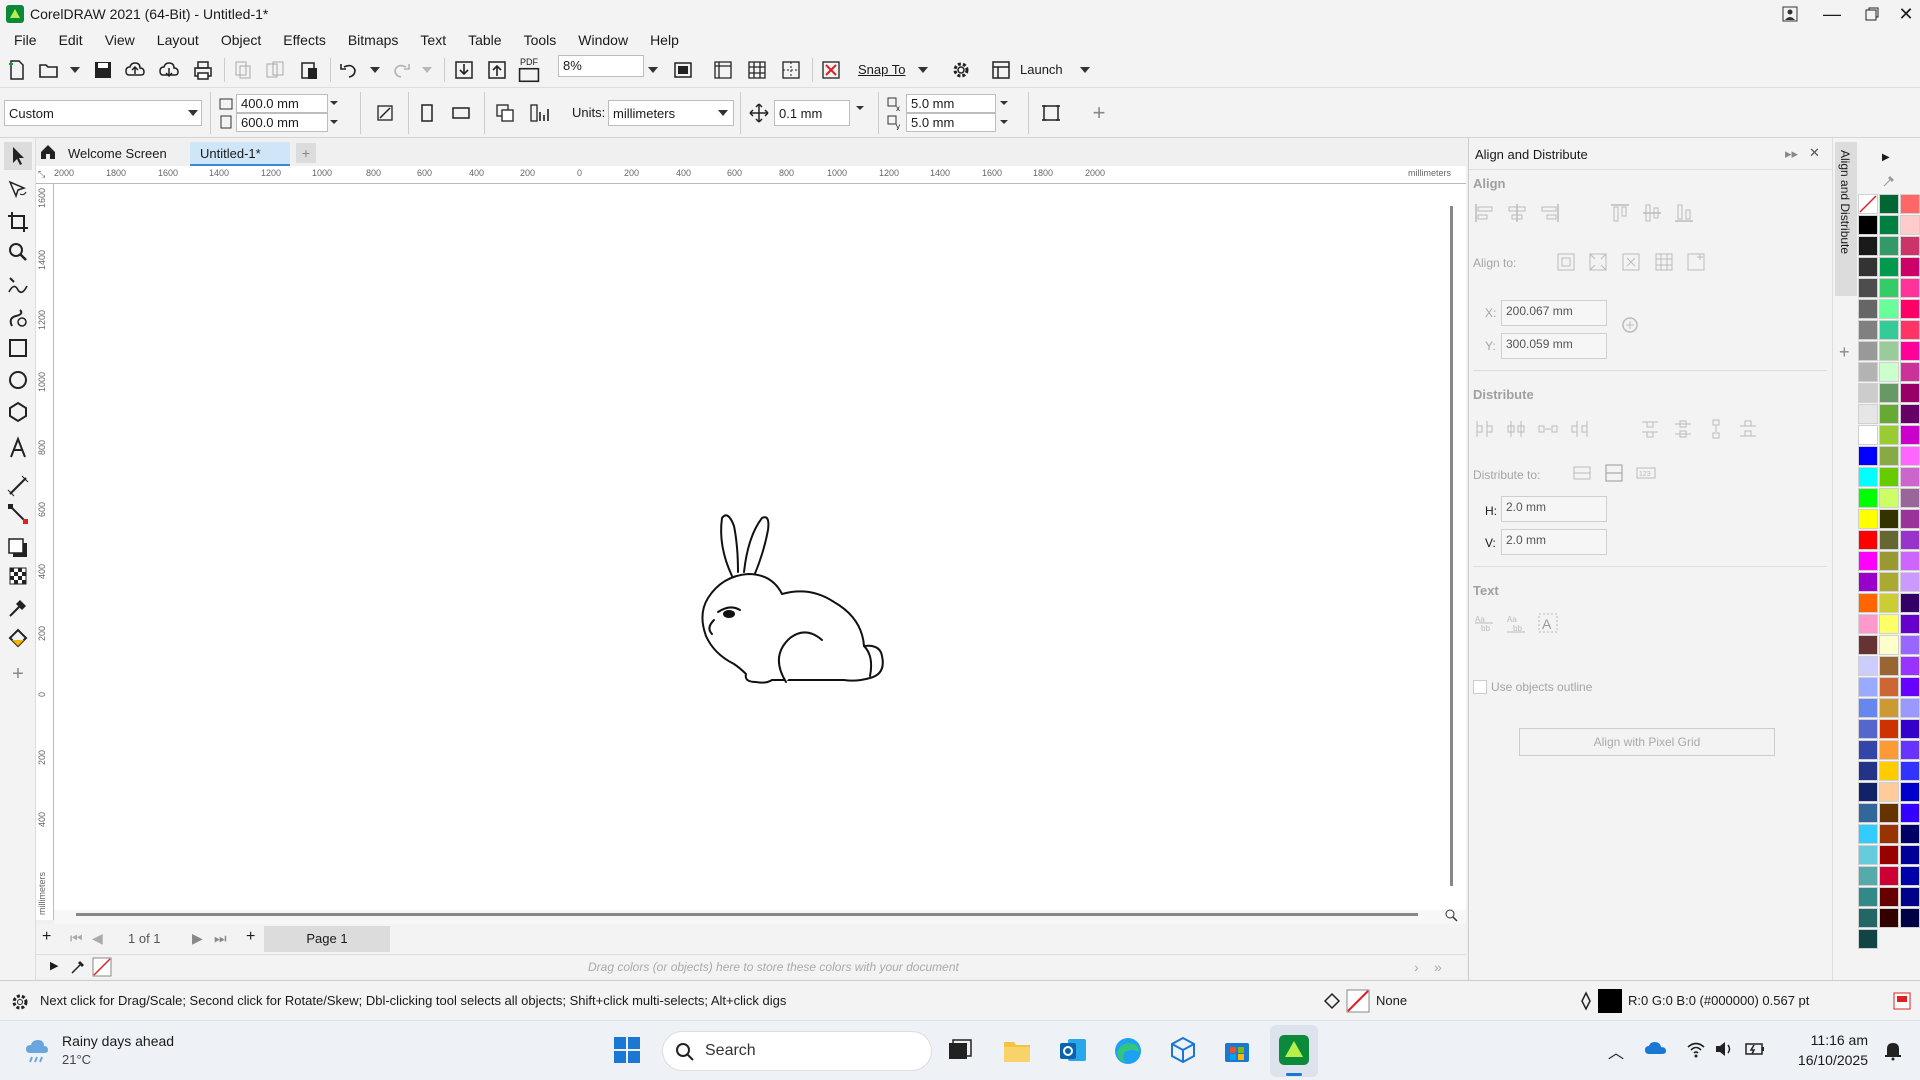 This screenshot has width=1920, height=1080. What do you see at coordinates (1903, 14) in the screenshot?
I see `close-icon: ✕` at bounding box center [1903, 14].